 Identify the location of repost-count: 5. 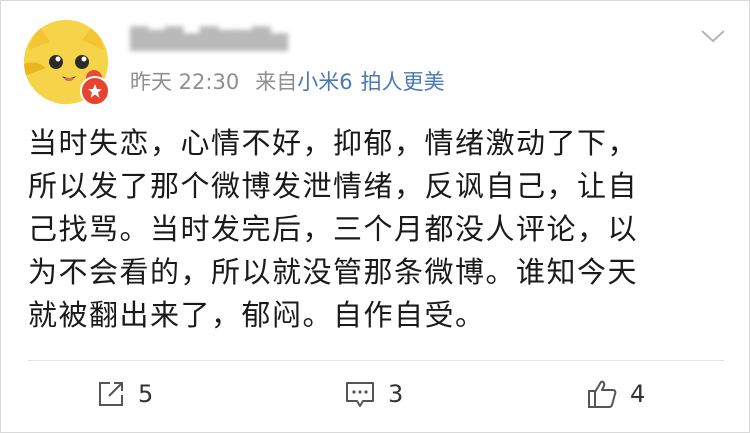
(146, 394).